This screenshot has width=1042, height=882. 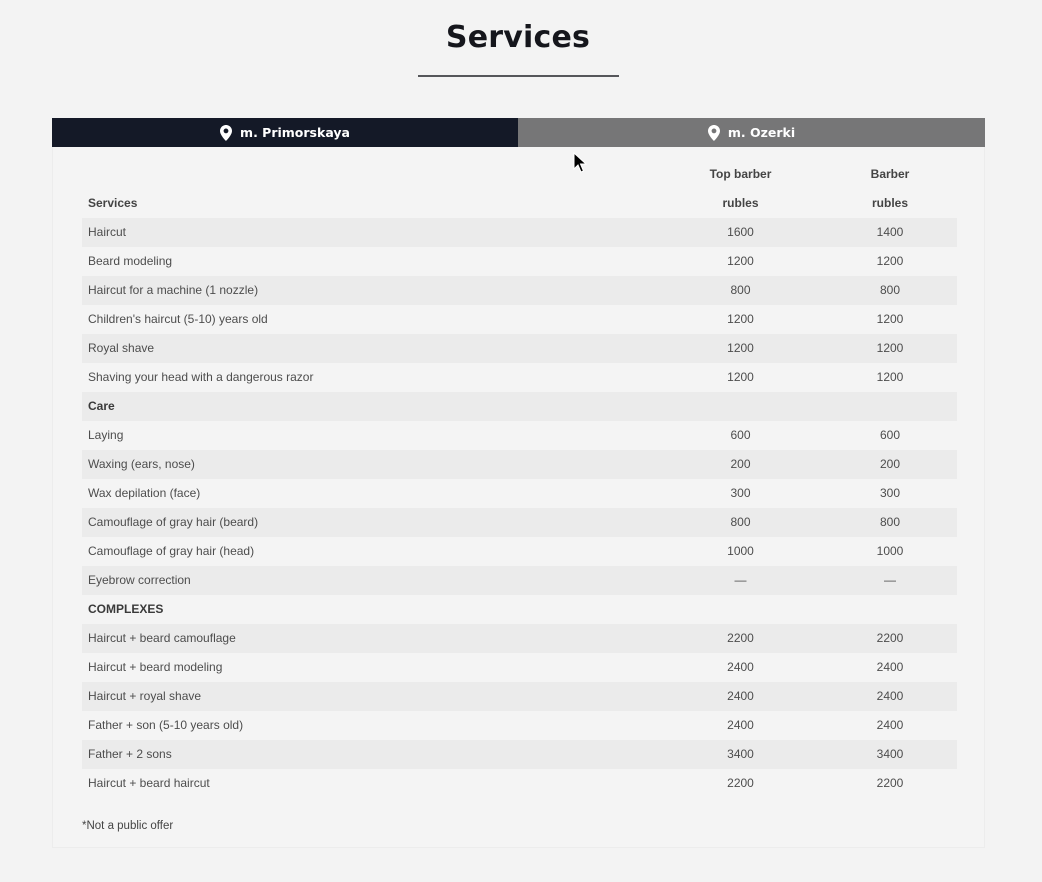 What do you see at coordinates (740, 754) in the screenshot?
I see `top-barber-price-cell: 3400` at bounding box center [740, 754].